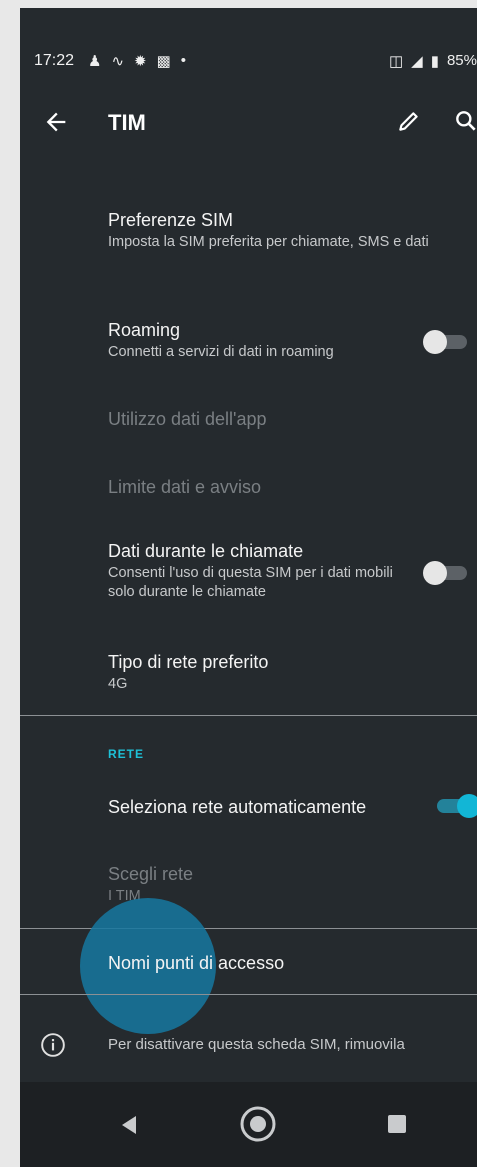  What do you see at coordinates (187, 419) in the screenshot?
I see `item-title: Utilizzo dati dell'app` at bounding box center [187, 419].